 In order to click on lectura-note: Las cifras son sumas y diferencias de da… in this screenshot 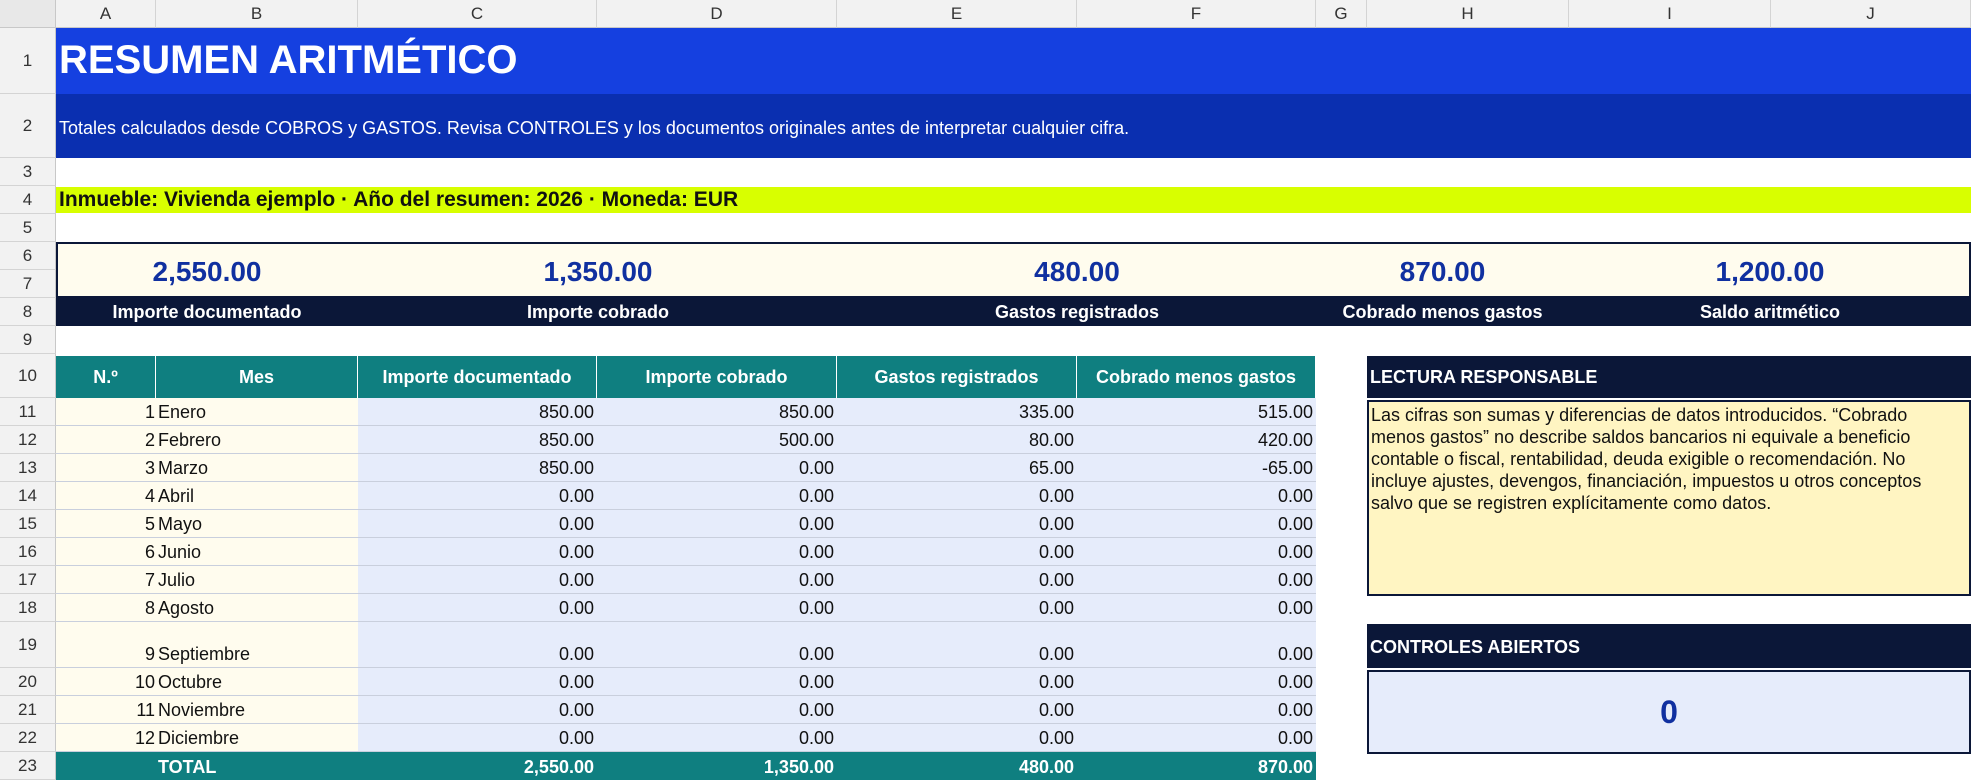, I will do `click(1669, 498)`.